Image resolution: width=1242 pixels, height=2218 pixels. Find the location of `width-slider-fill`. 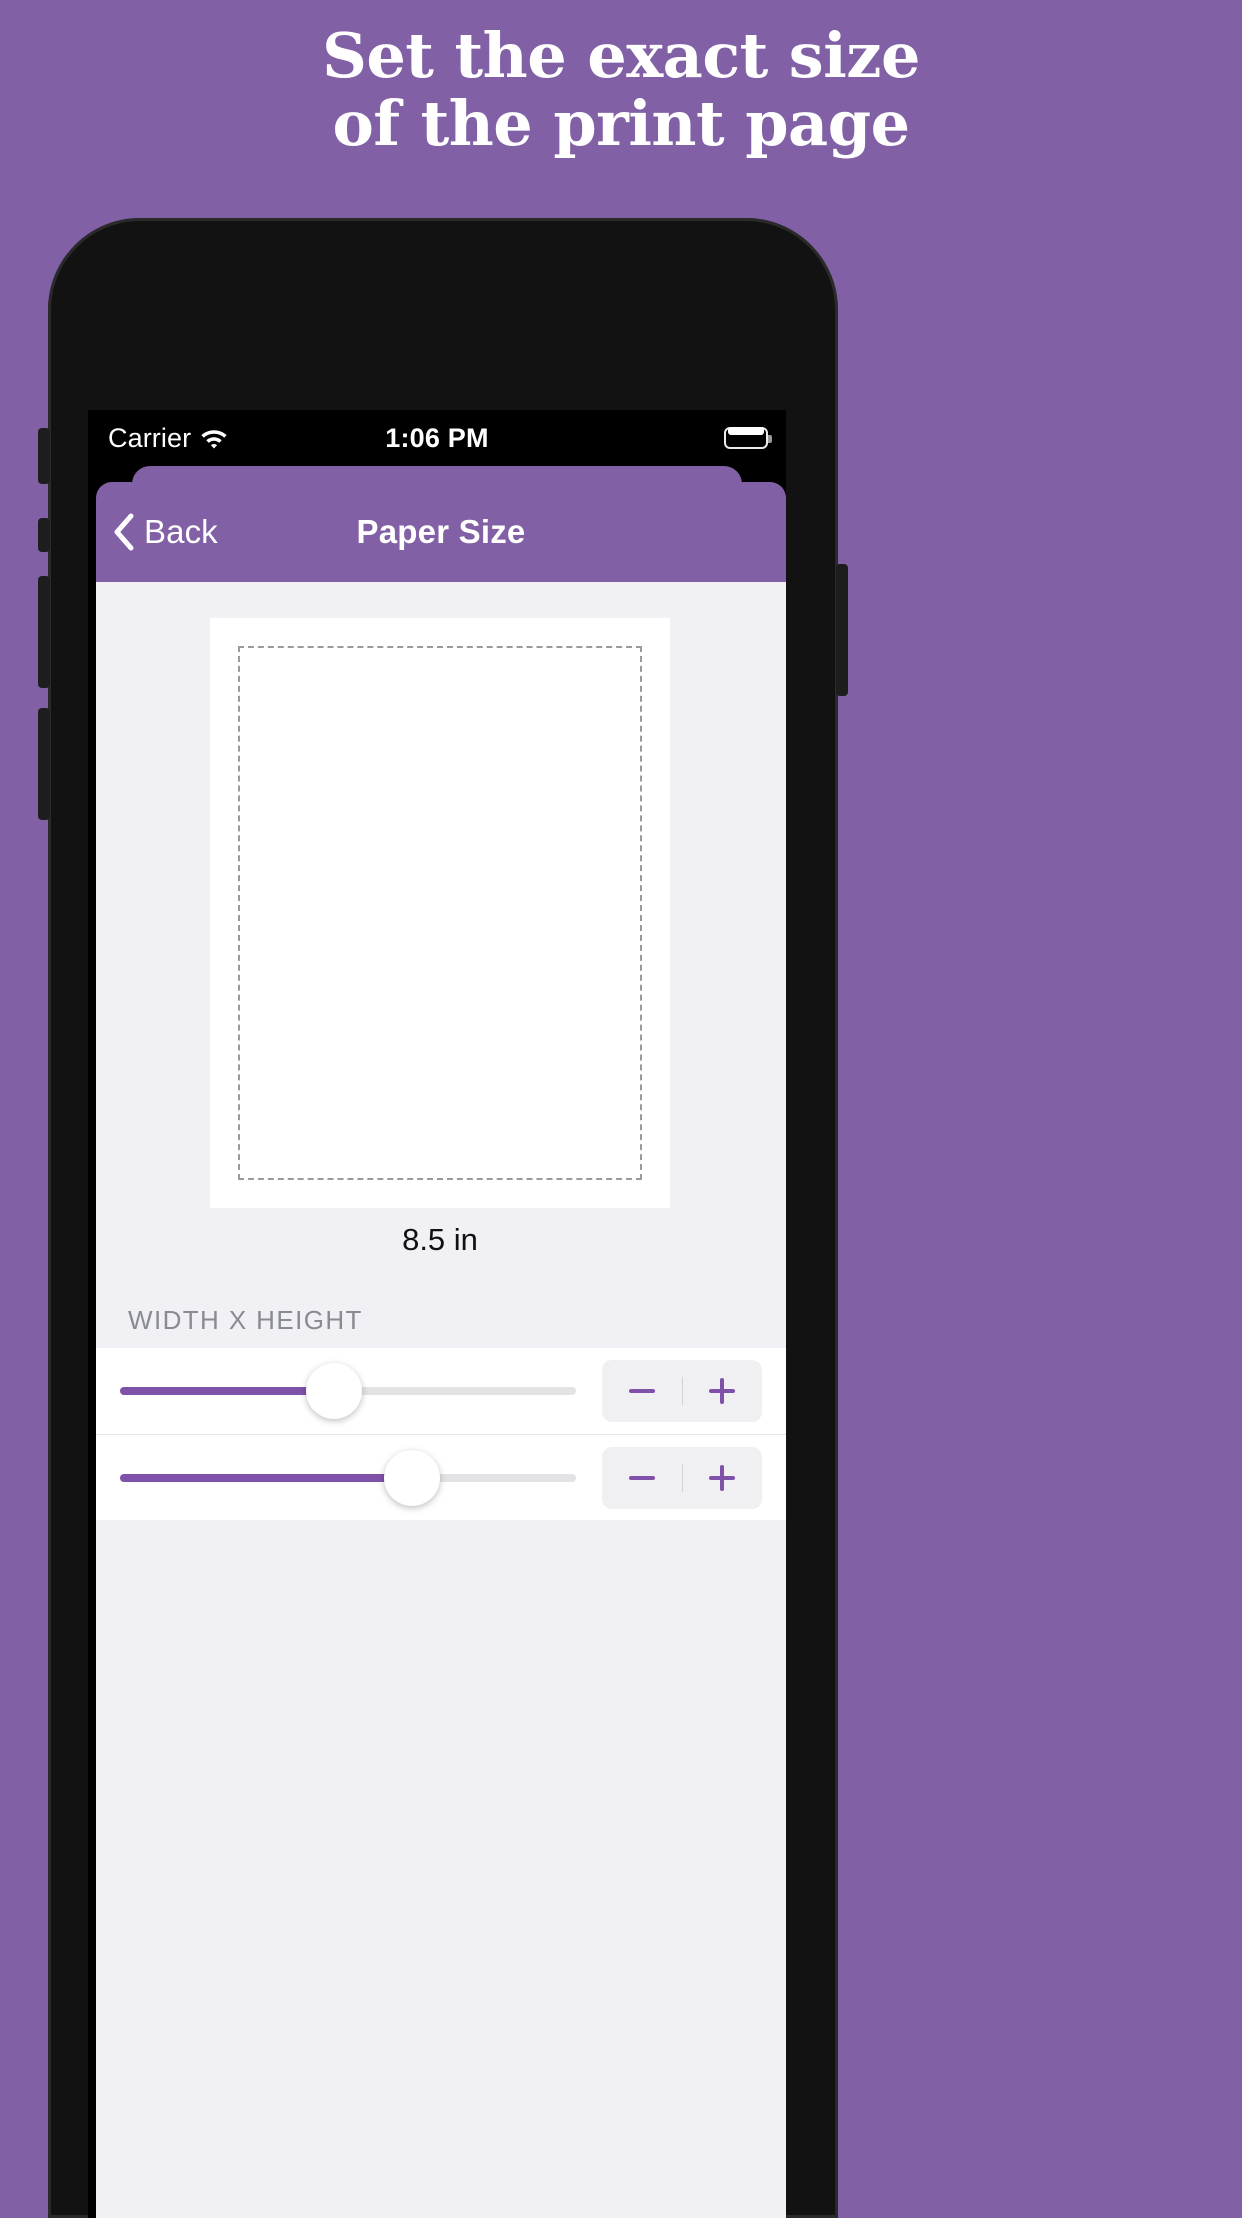

width-slider-fill is located at coordinates (227, 1391).